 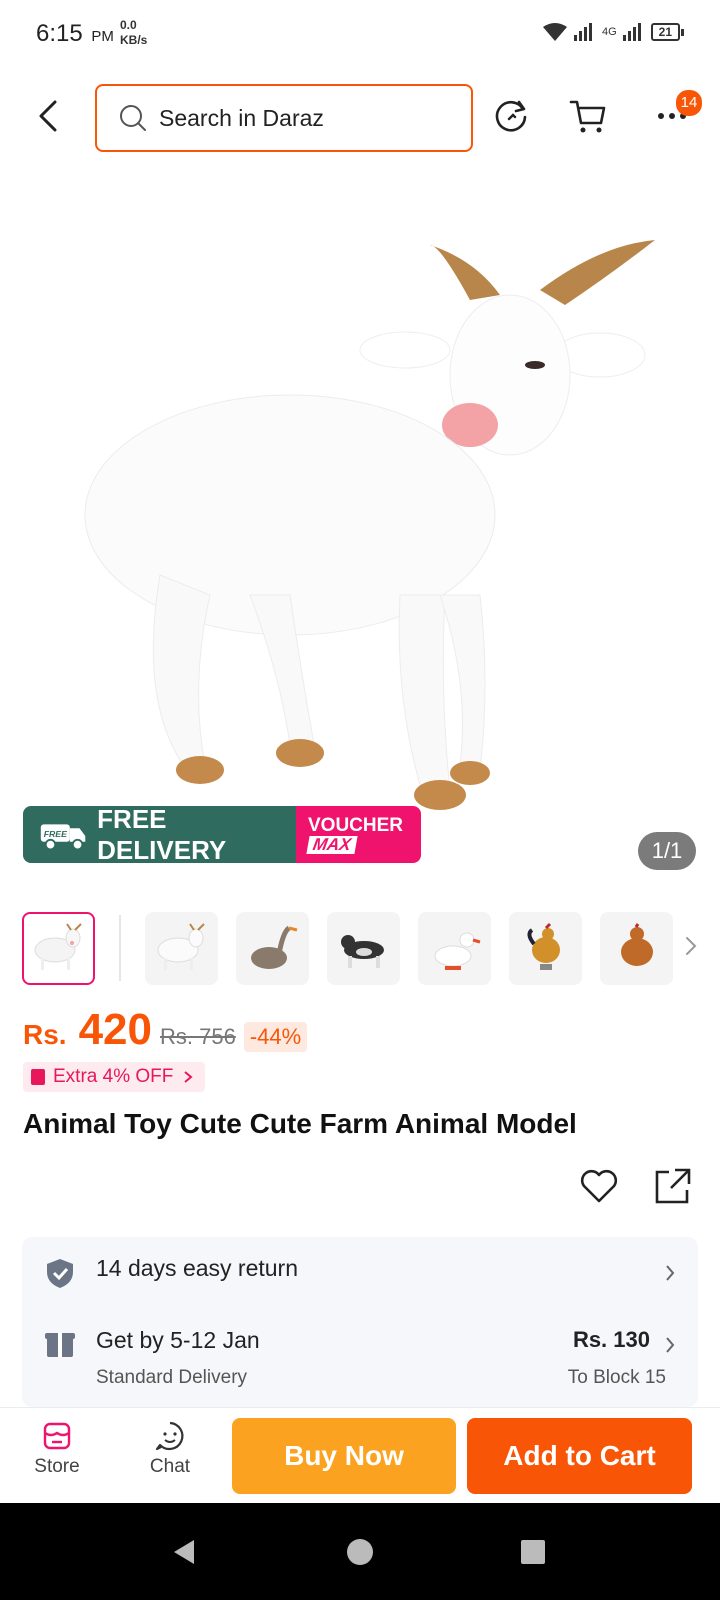 I want to click on package-icon, so click(x=60, y=1345).